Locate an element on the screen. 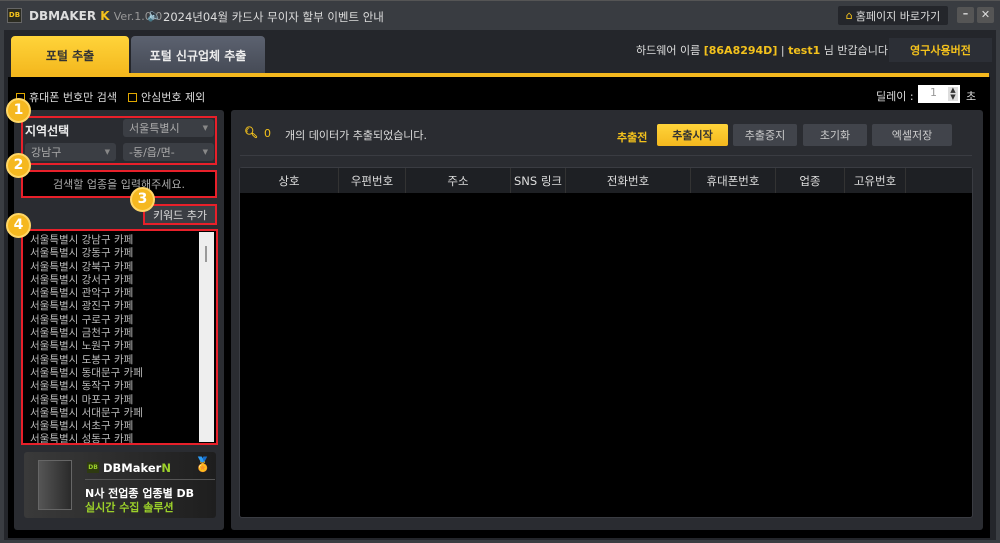 This screenshot has width=1000, height=543. hardware-id: [86A8294D] is located at coordinates (740, 50).